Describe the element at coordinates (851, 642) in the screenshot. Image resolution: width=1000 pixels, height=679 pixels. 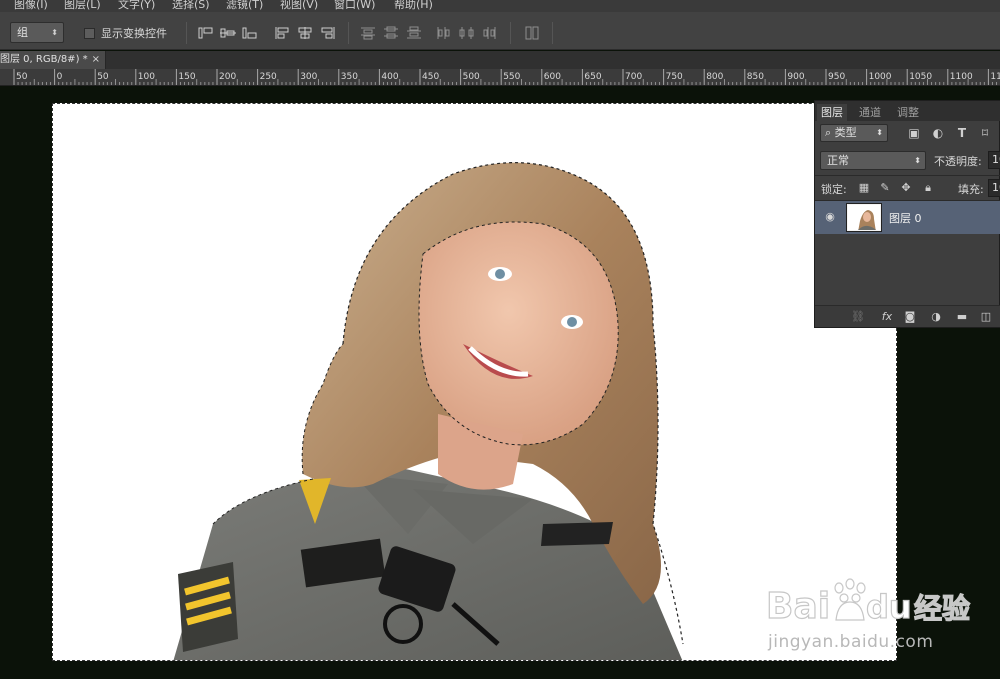
I see `watermark-url: jingyan.baidu.com` at that location.